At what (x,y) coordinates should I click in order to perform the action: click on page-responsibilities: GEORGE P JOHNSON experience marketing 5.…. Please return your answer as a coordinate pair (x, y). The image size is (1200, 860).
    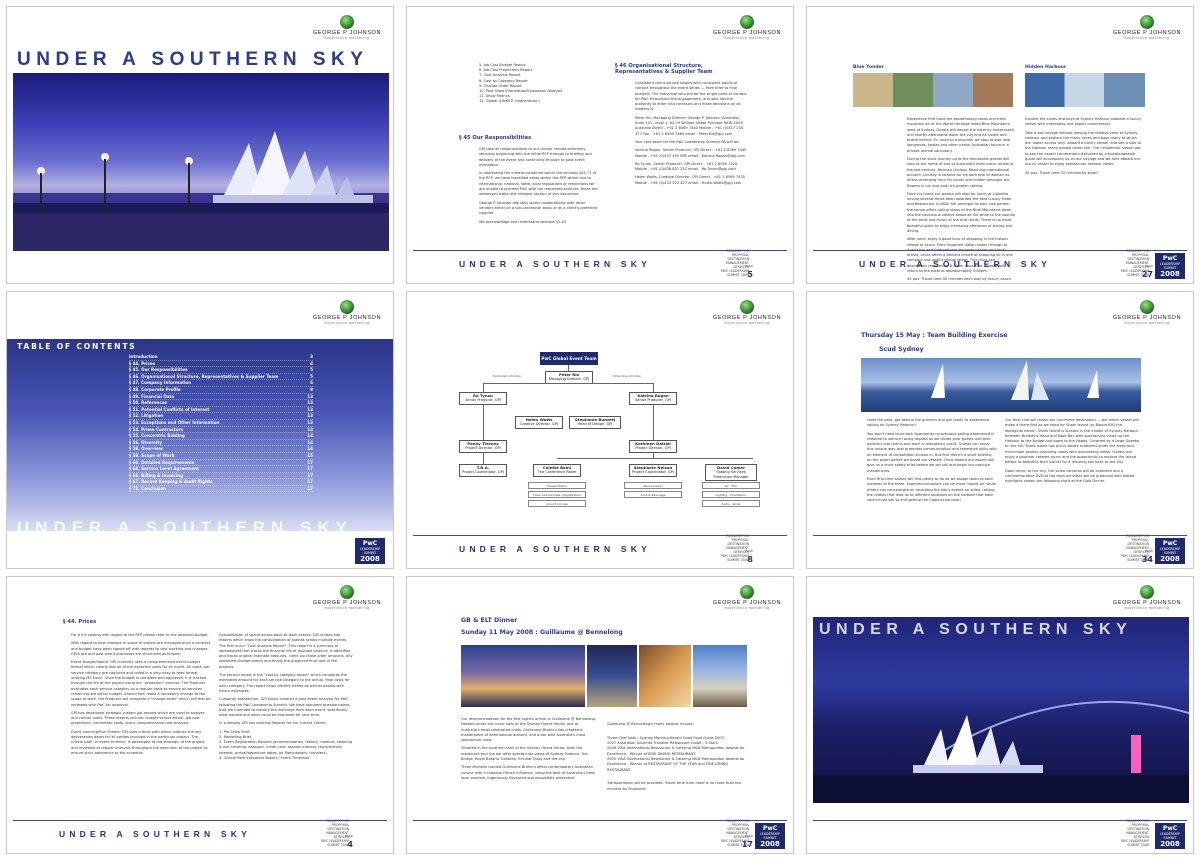
    Looking at the image, I should click on (600, 145).